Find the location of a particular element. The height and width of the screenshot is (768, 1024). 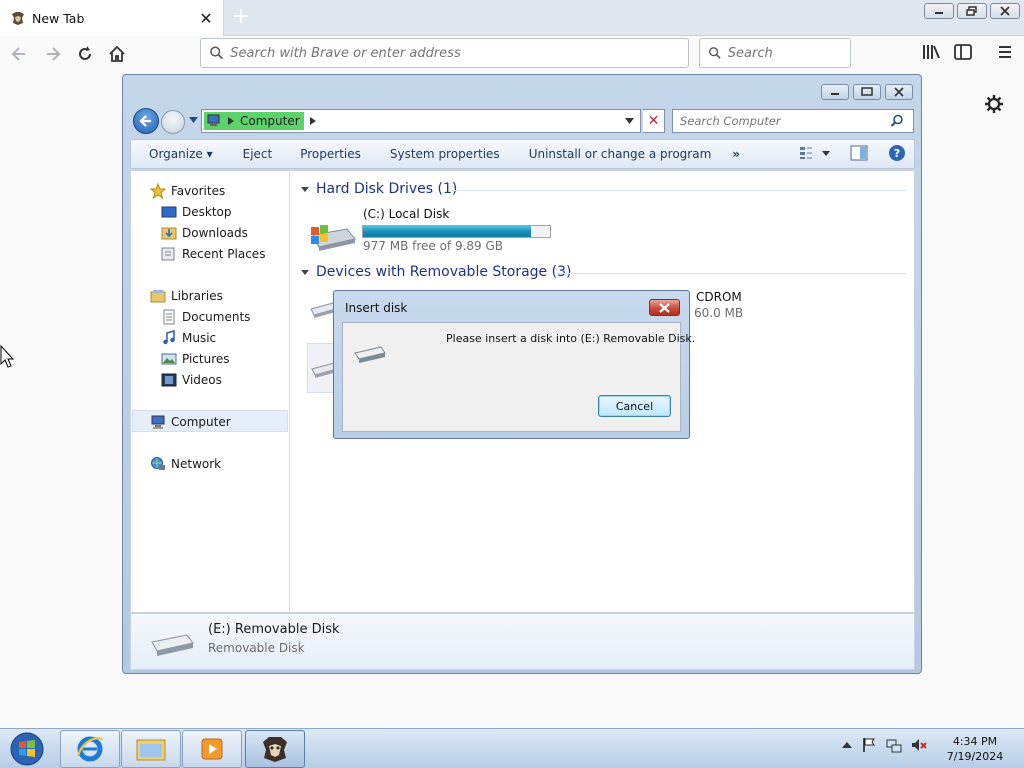

preview-pane-icon is located at coordinates (859, 153).